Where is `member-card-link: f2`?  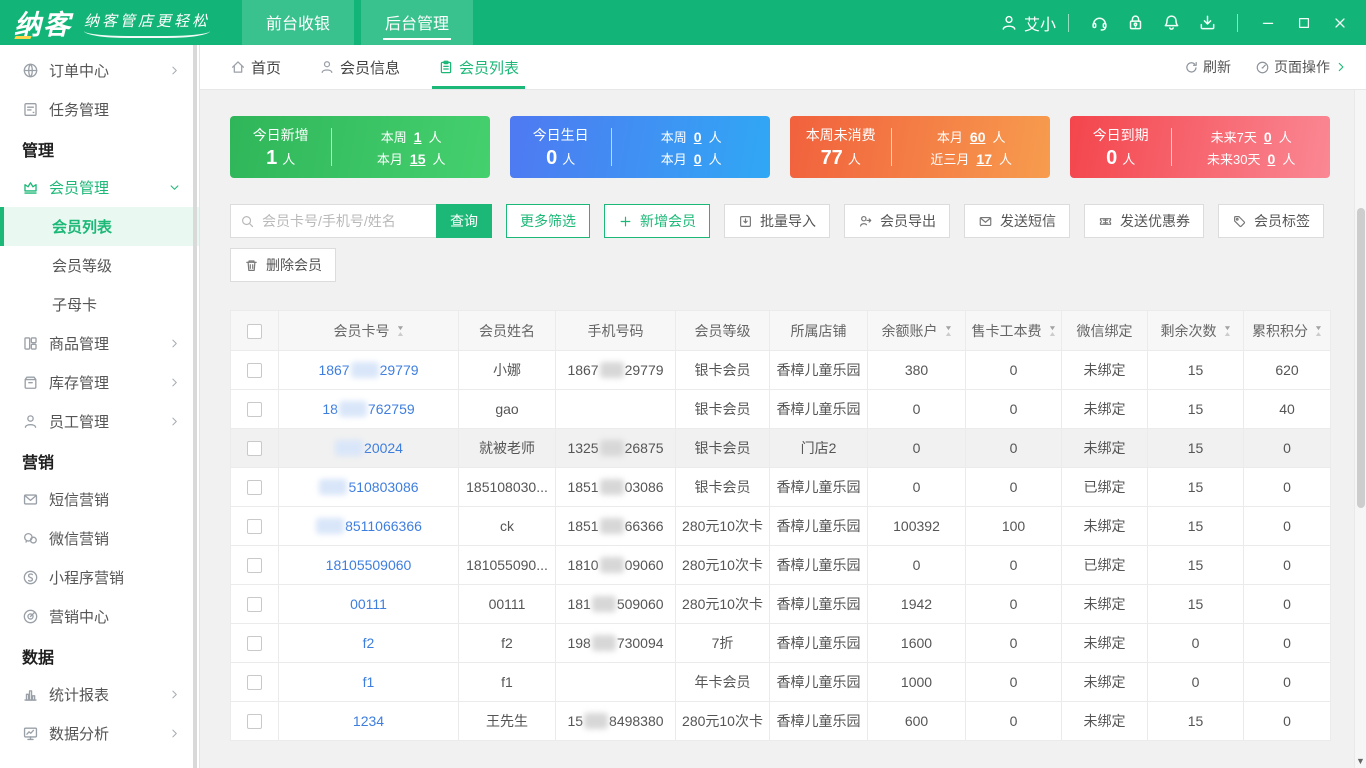 member-card-link: f2 is located at coordinates (369, 643).